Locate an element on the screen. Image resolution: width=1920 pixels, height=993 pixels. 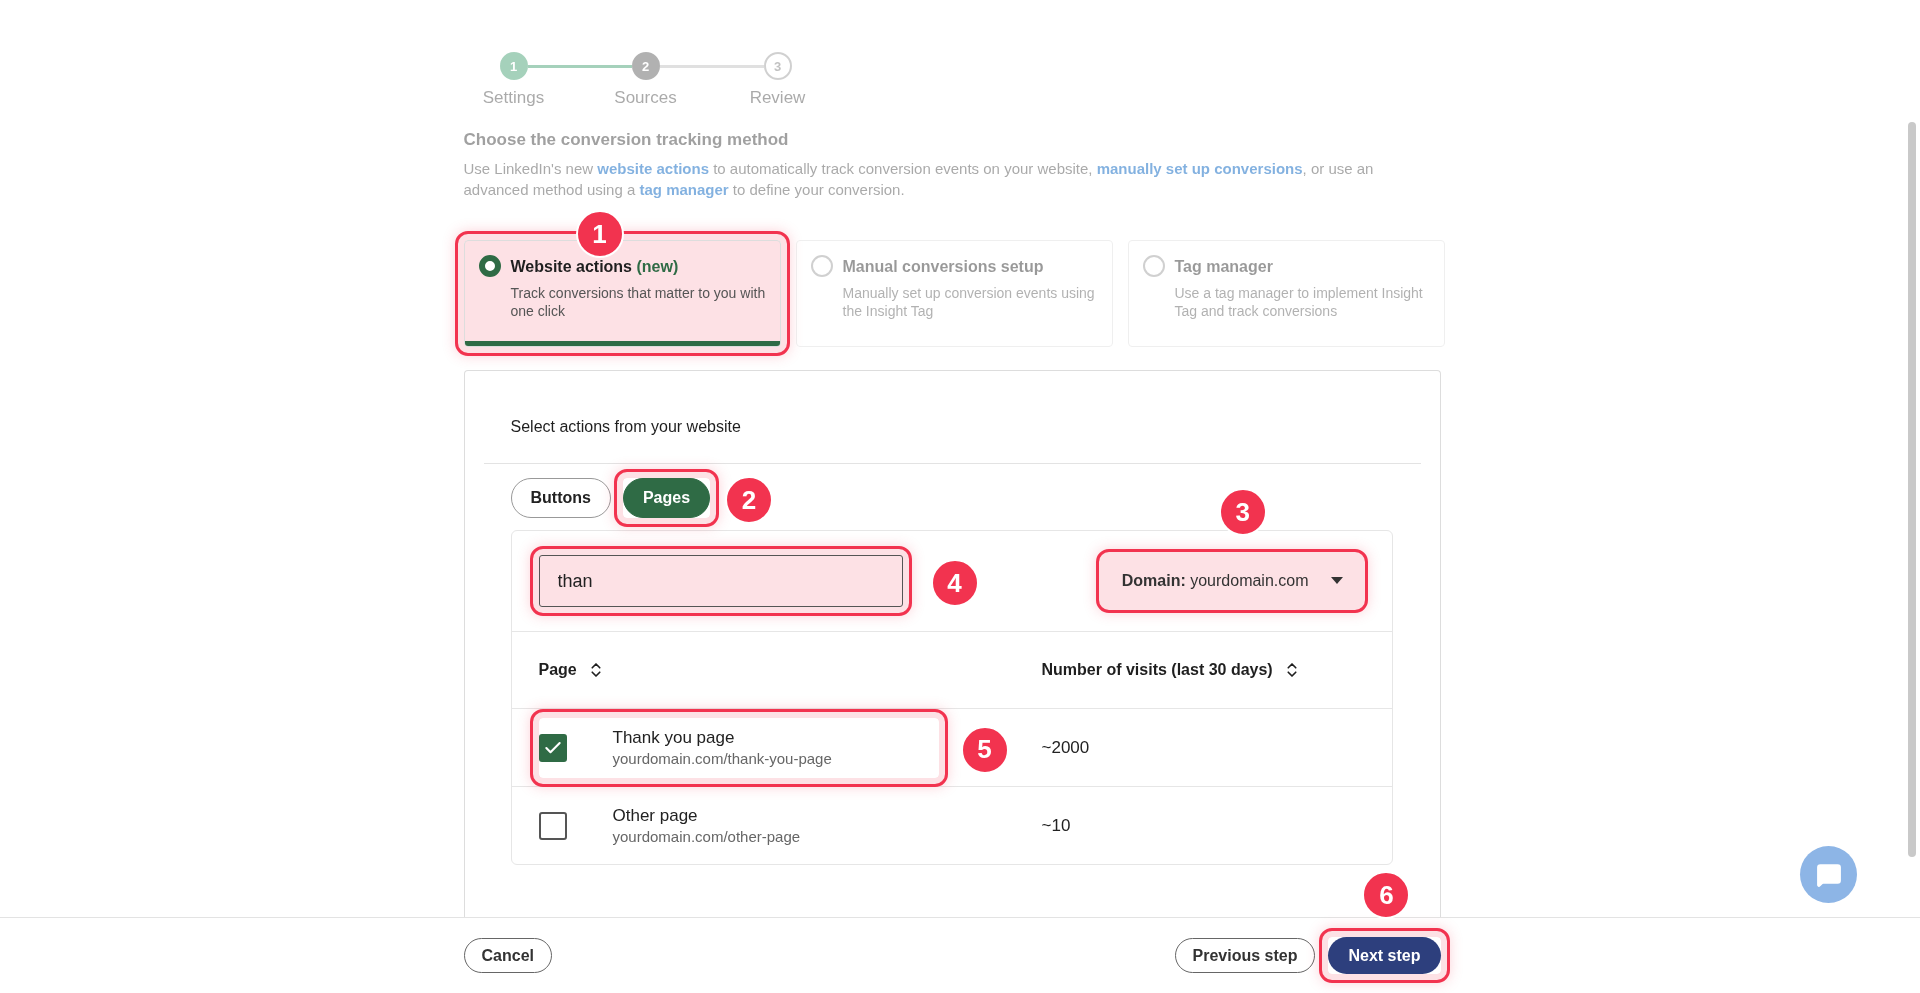
card-title: Manual conversions setup is located at coordinates (943, 267).